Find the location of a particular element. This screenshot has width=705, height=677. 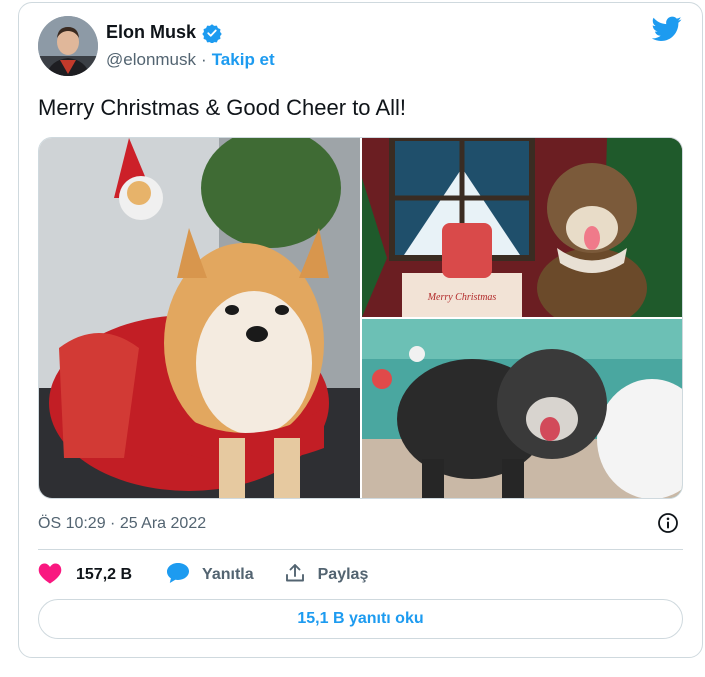

share-upload-icon is located at coordinates (295, 575).